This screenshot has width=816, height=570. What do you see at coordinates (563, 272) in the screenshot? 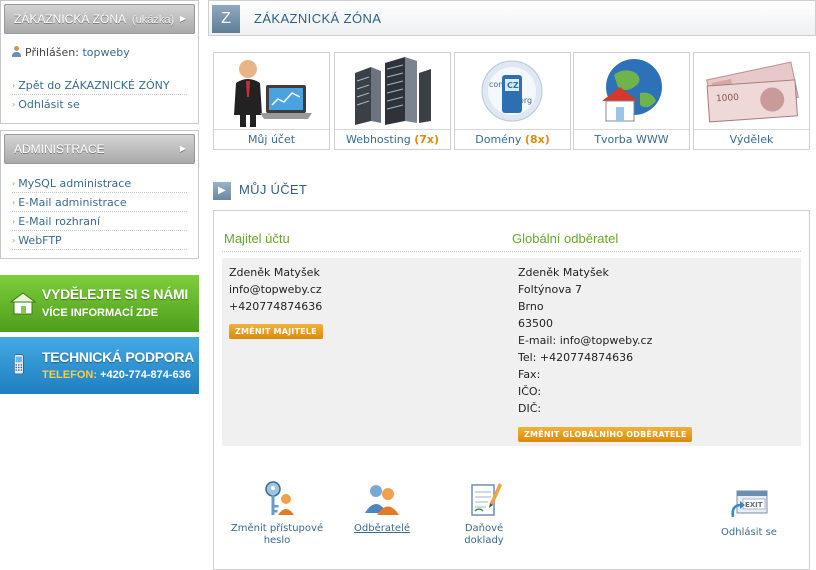
I see `billing-name: Zdeněk Matyšek` at bounding box center [563, 272].